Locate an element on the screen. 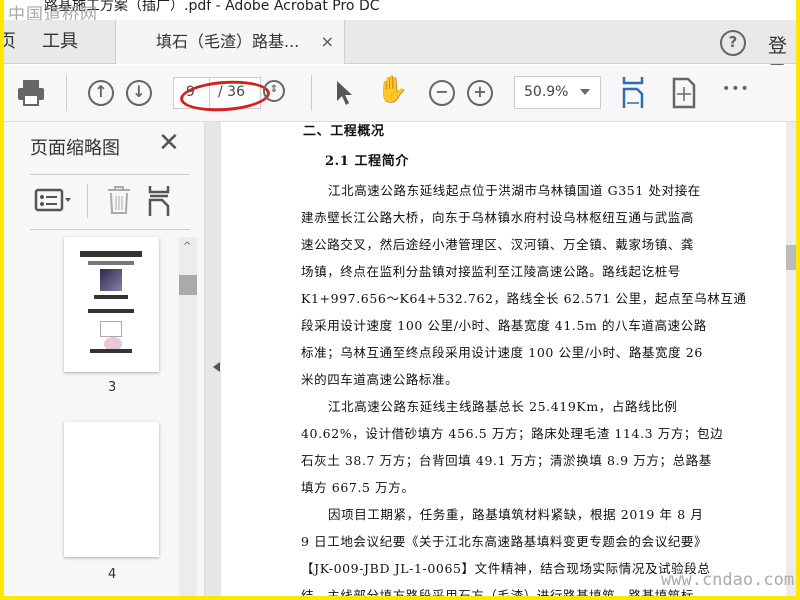  zoom-out-icon: − is located at coordinates (442, 93).